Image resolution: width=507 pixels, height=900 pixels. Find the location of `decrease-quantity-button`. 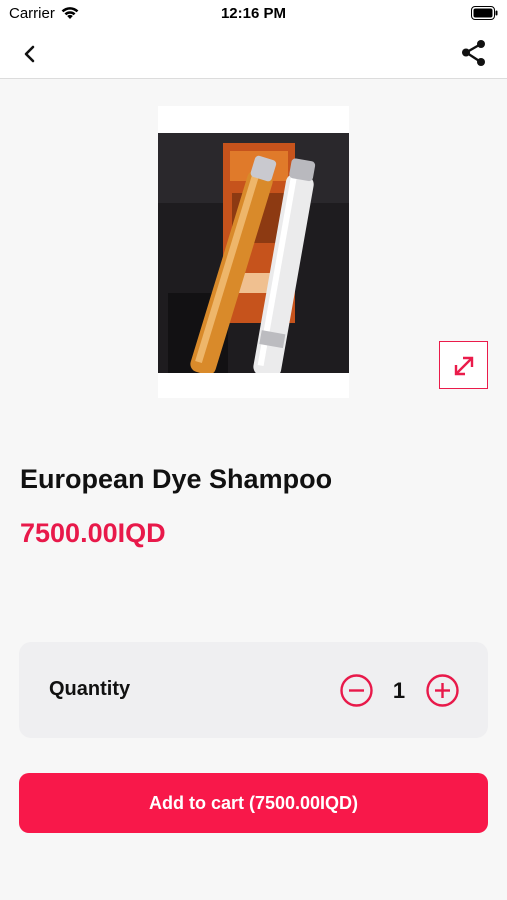

decrease-quantity-button is located at coordinates (356, 690).